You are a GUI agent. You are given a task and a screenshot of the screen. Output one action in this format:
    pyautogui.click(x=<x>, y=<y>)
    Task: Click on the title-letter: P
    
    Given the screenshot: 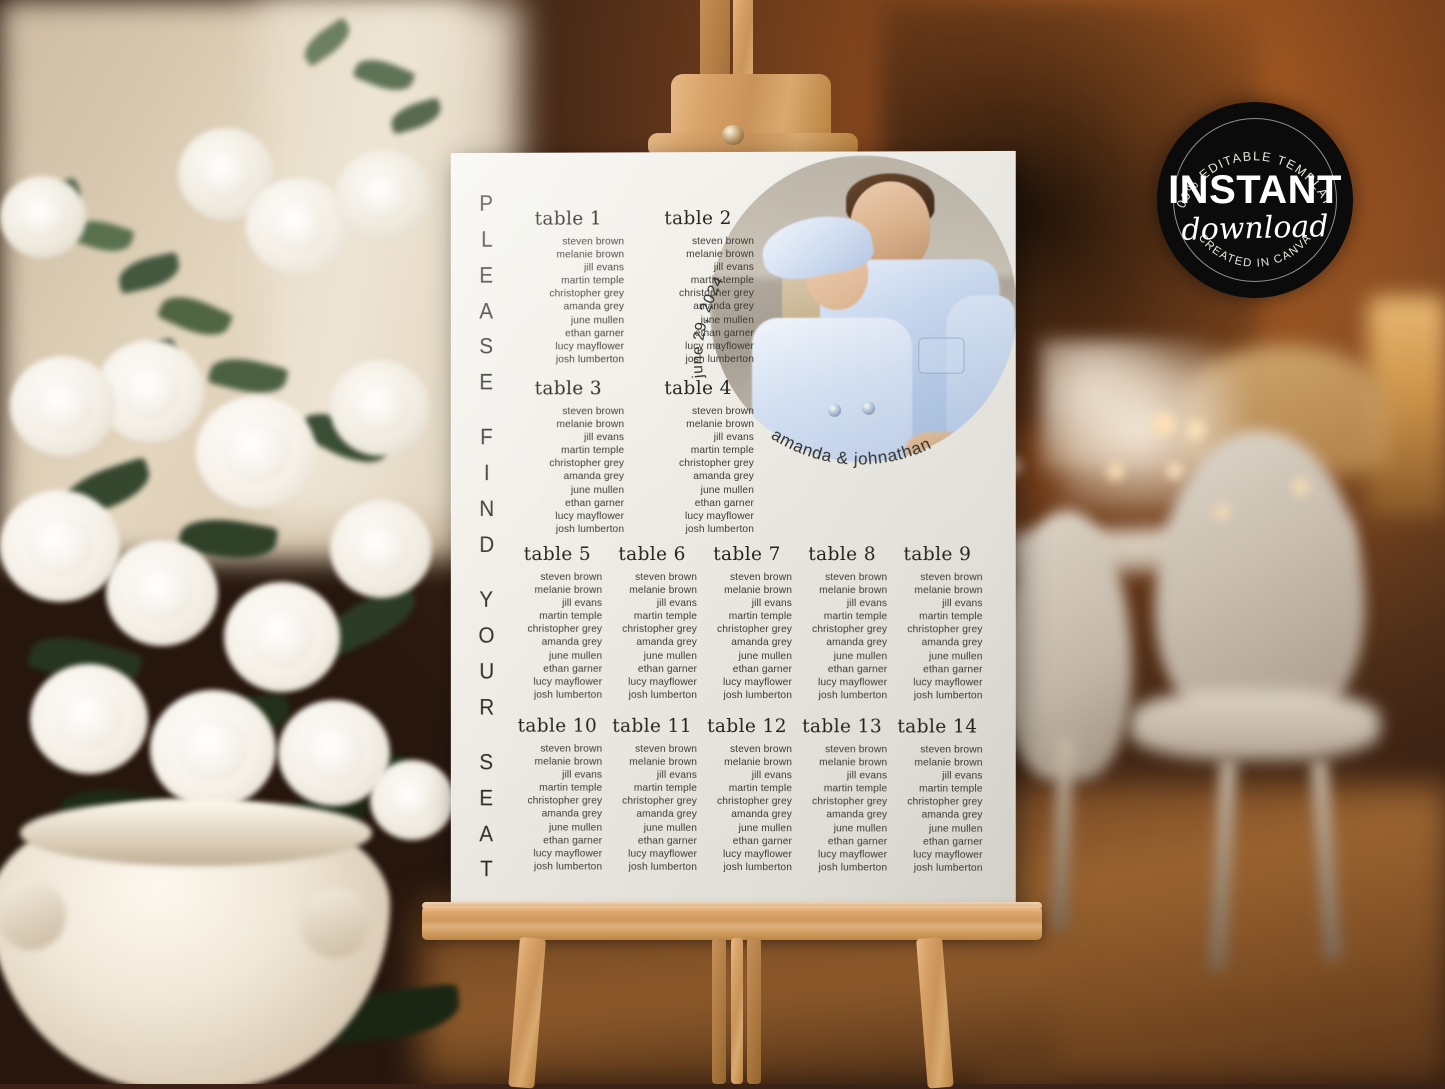 What is the action you would take?
    pyautogui.click(x=486, y=203)
    